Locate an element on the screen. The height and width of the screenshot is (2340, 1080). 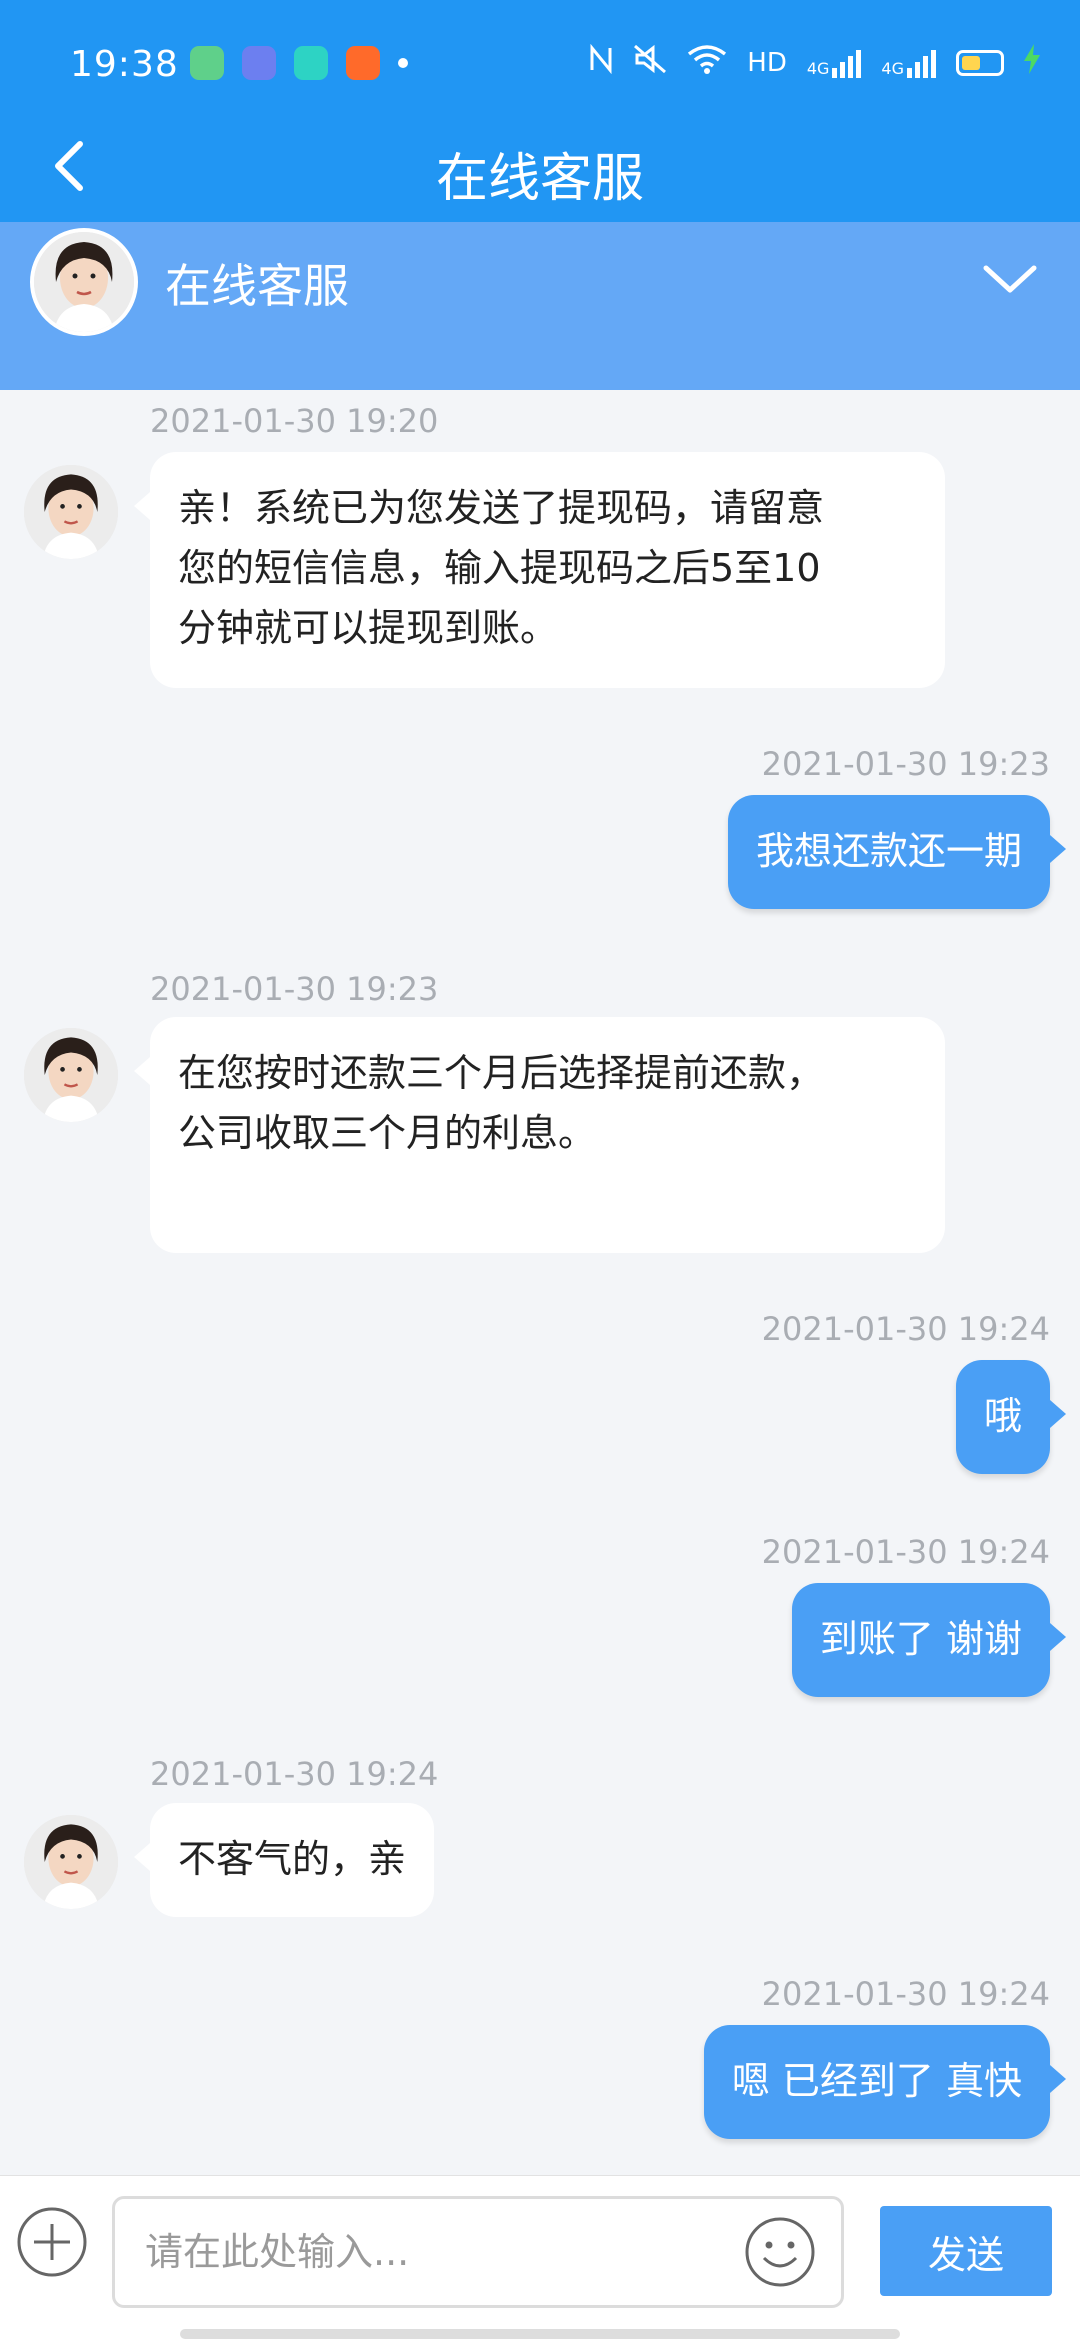
app-bar: 在线客服 is located at coordinates (540, 166).